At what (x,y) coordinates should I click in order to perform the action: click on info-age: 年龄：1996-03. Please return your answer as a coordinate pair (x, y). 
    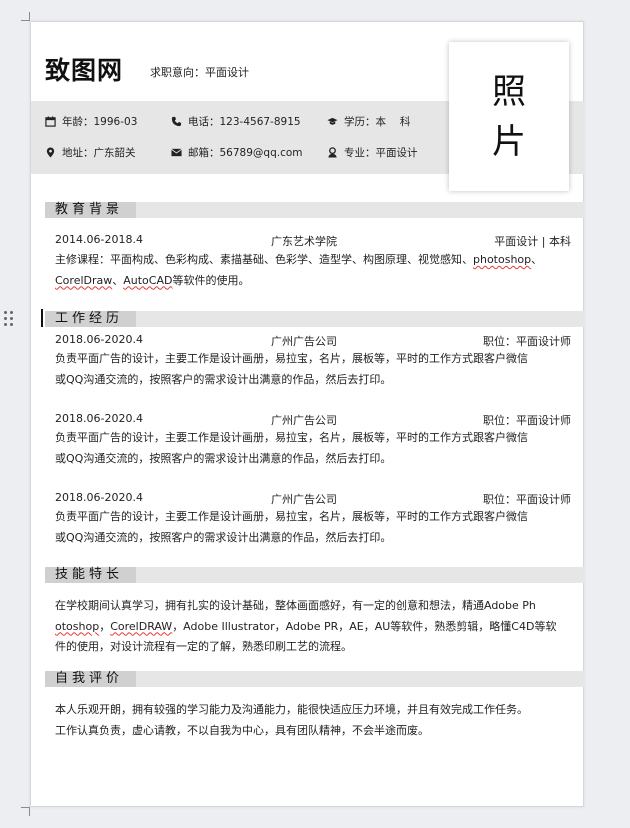
    Looking at the image, I should click on (91, 121).